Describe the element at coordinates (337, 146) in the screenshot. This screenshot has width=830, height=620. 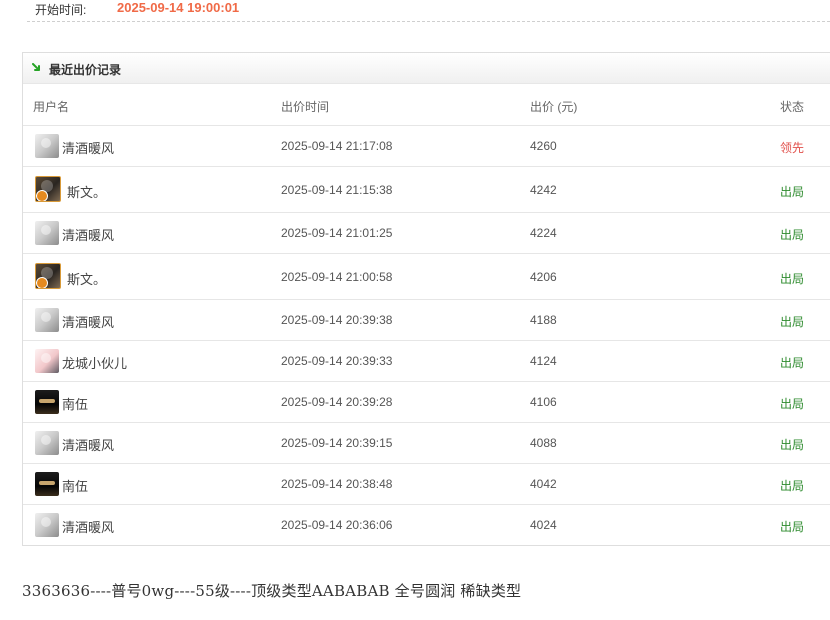
I see `bid-time: 2025-09-14 21:17:08` at that location.